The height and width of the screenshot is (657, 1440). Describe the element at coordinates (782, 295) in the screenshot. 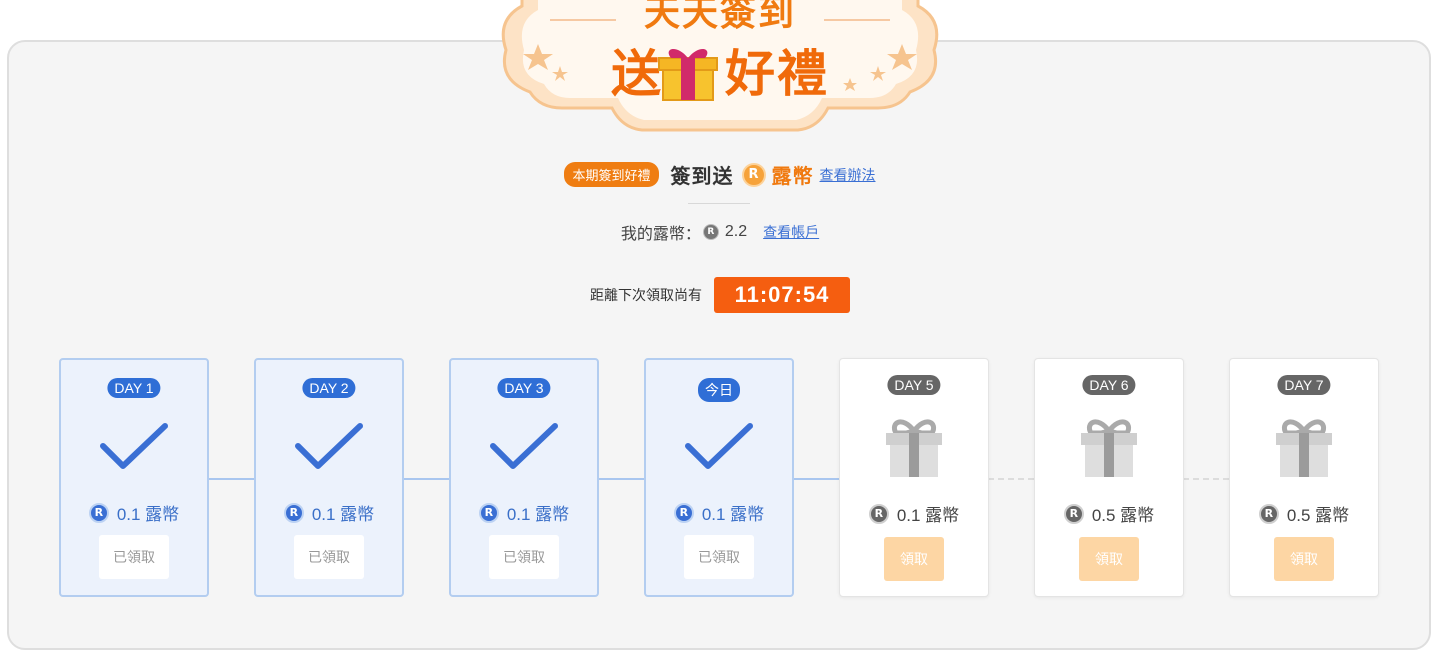

I see `countdown-timer: 11:07:54` at that location.